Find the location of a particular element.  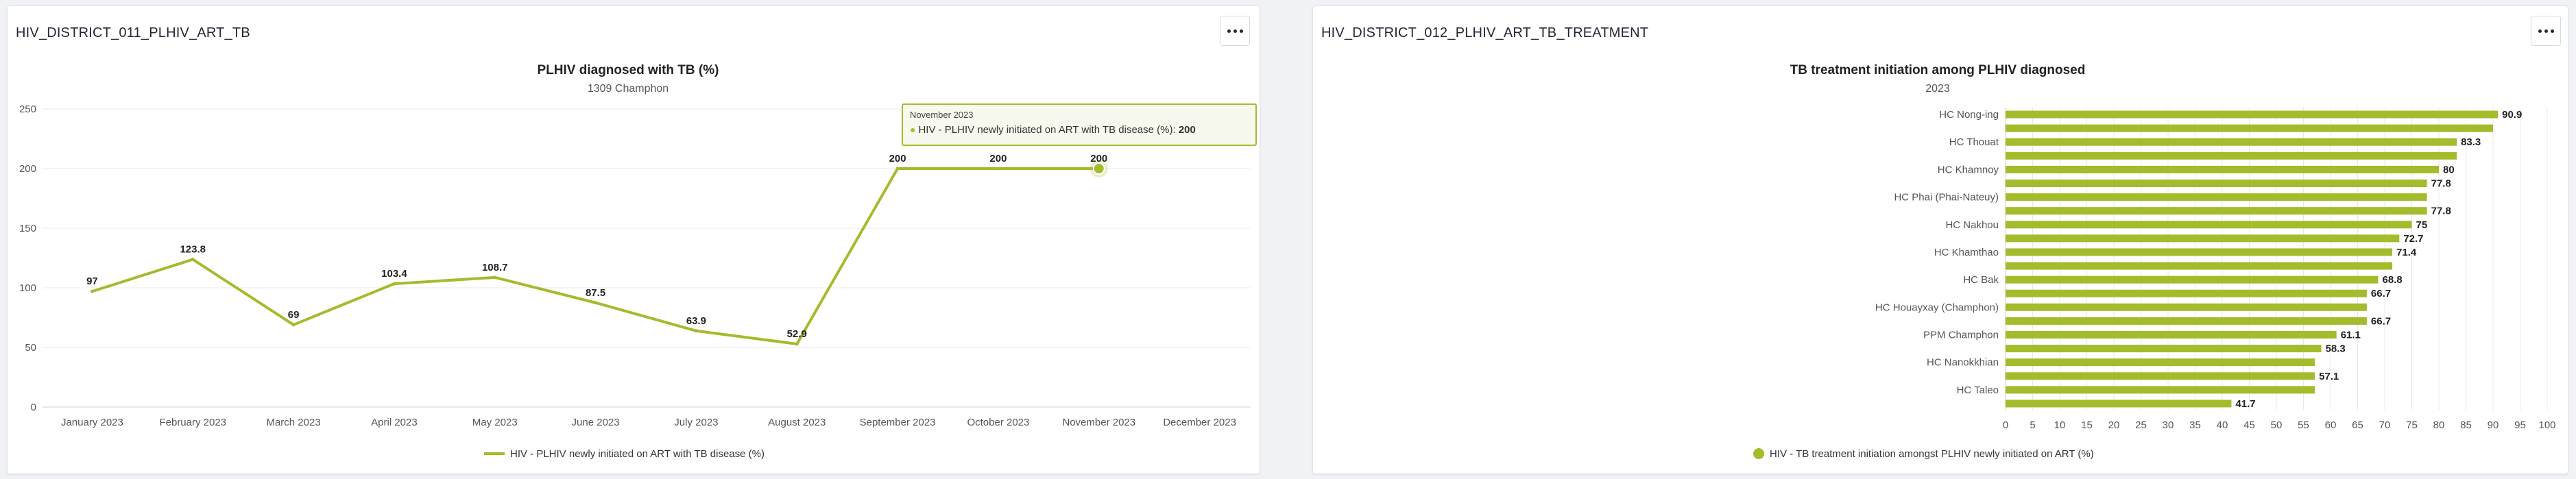

data-label: 61.1 is located at coordinates (2351, 336).